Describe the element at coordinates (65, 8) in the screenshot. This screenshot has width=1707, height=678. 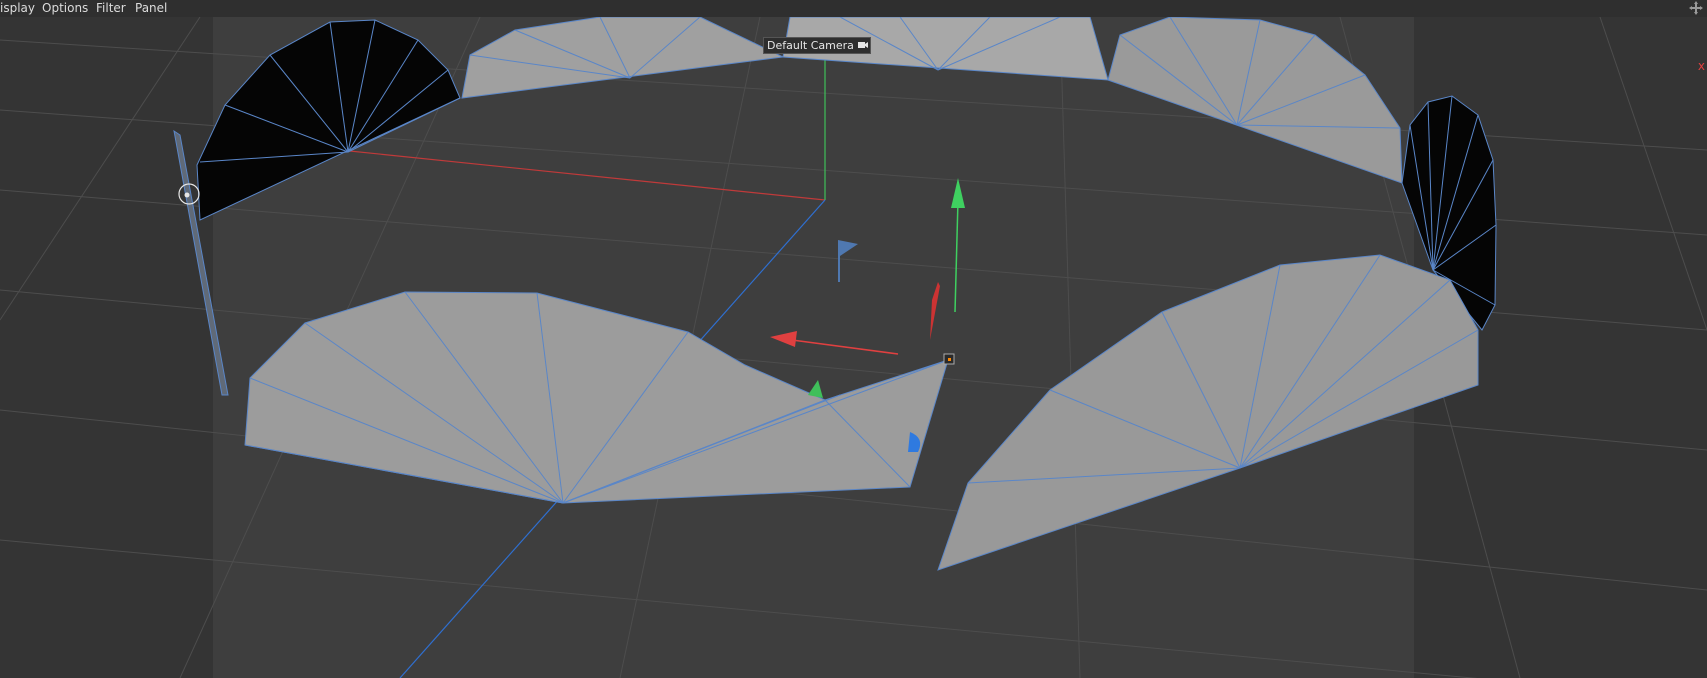
I see `menu-options: Options` at that location.